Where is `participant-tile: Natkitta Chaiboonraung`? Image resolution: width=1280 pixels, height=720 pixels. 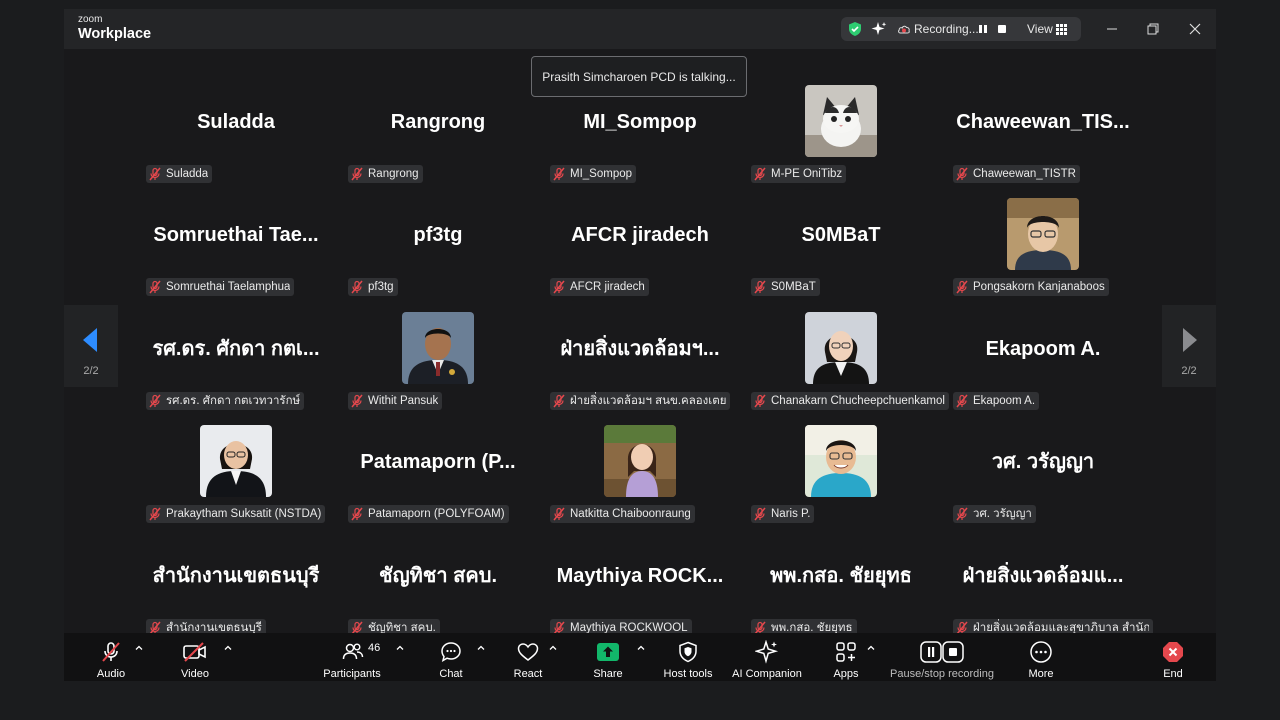
participant-tile: Natkitta Chaiboonraung is located at coordinates (640, 462).